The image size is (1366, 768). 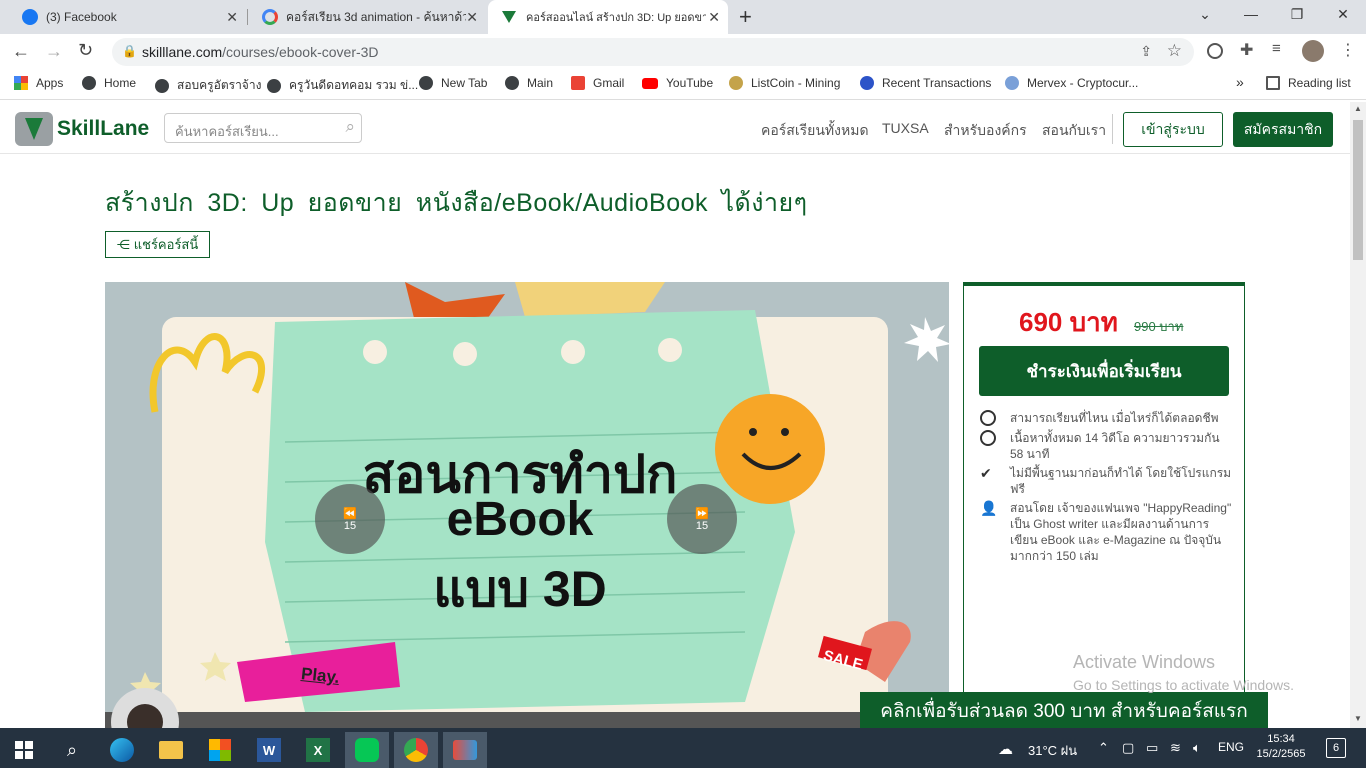 What do you see at coordinates (1104, 371) in the screenshot?
I see `buy-course-button: ชำระเงินเพื่อเริ่มเรียน` at bounding box center [1104, 371].